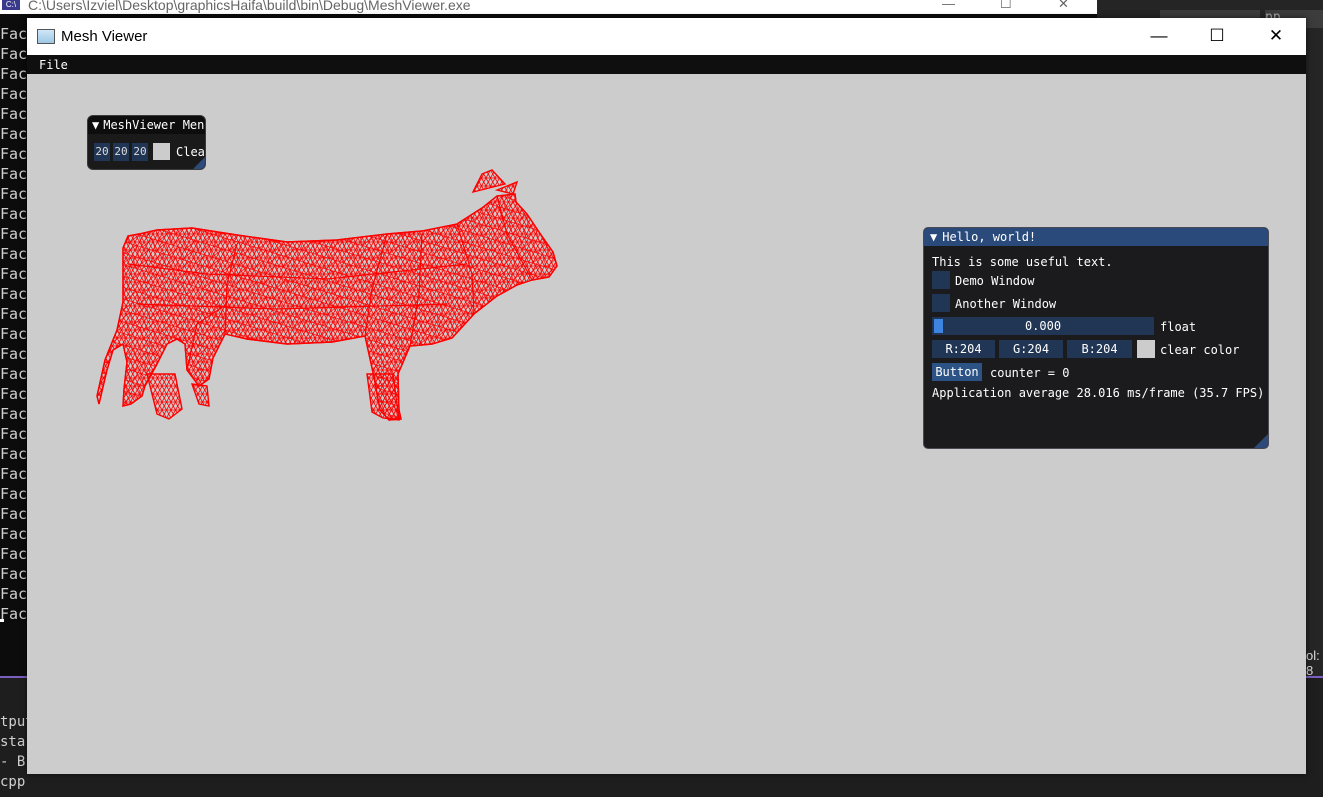  I want to click on float-slider: 0.000, so click(1043, 326).